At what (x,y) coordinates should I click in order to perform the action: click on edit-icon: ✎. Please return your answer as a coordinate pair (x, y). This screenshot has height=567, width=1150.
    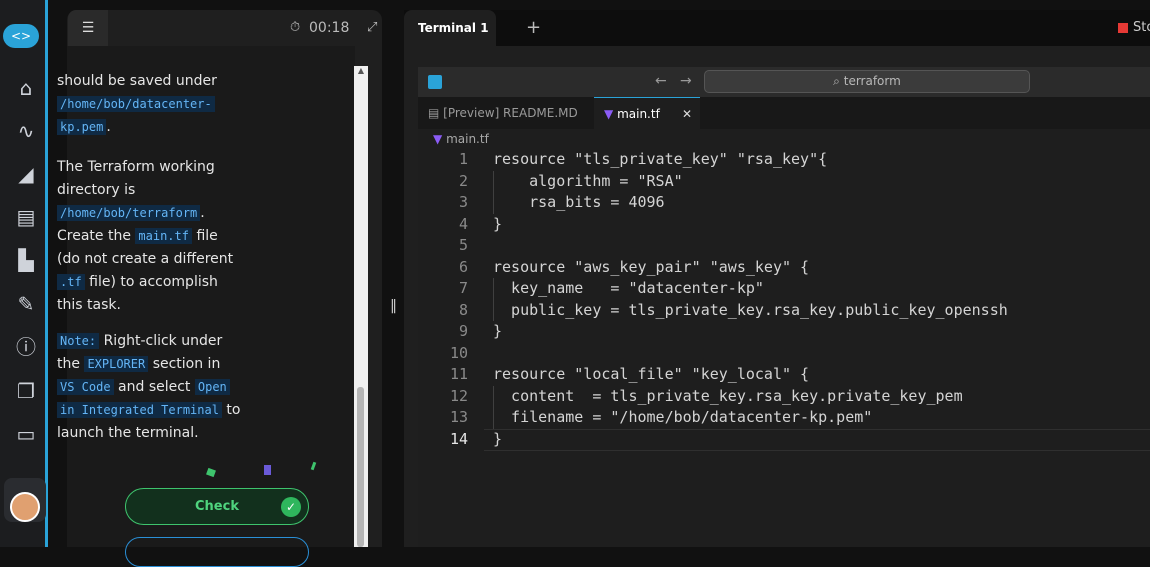
    Looking at the image, I should click on (26, 304).